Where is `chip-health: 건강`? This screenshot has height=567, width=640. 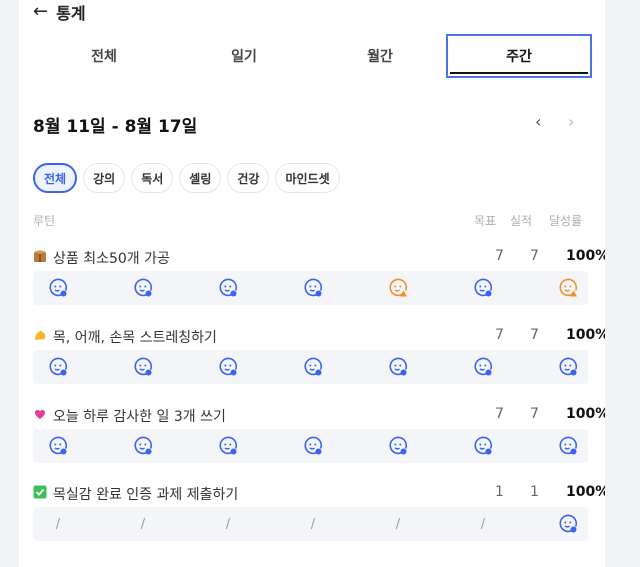 chip-health: 건강 is located at coordinates (248, 178).